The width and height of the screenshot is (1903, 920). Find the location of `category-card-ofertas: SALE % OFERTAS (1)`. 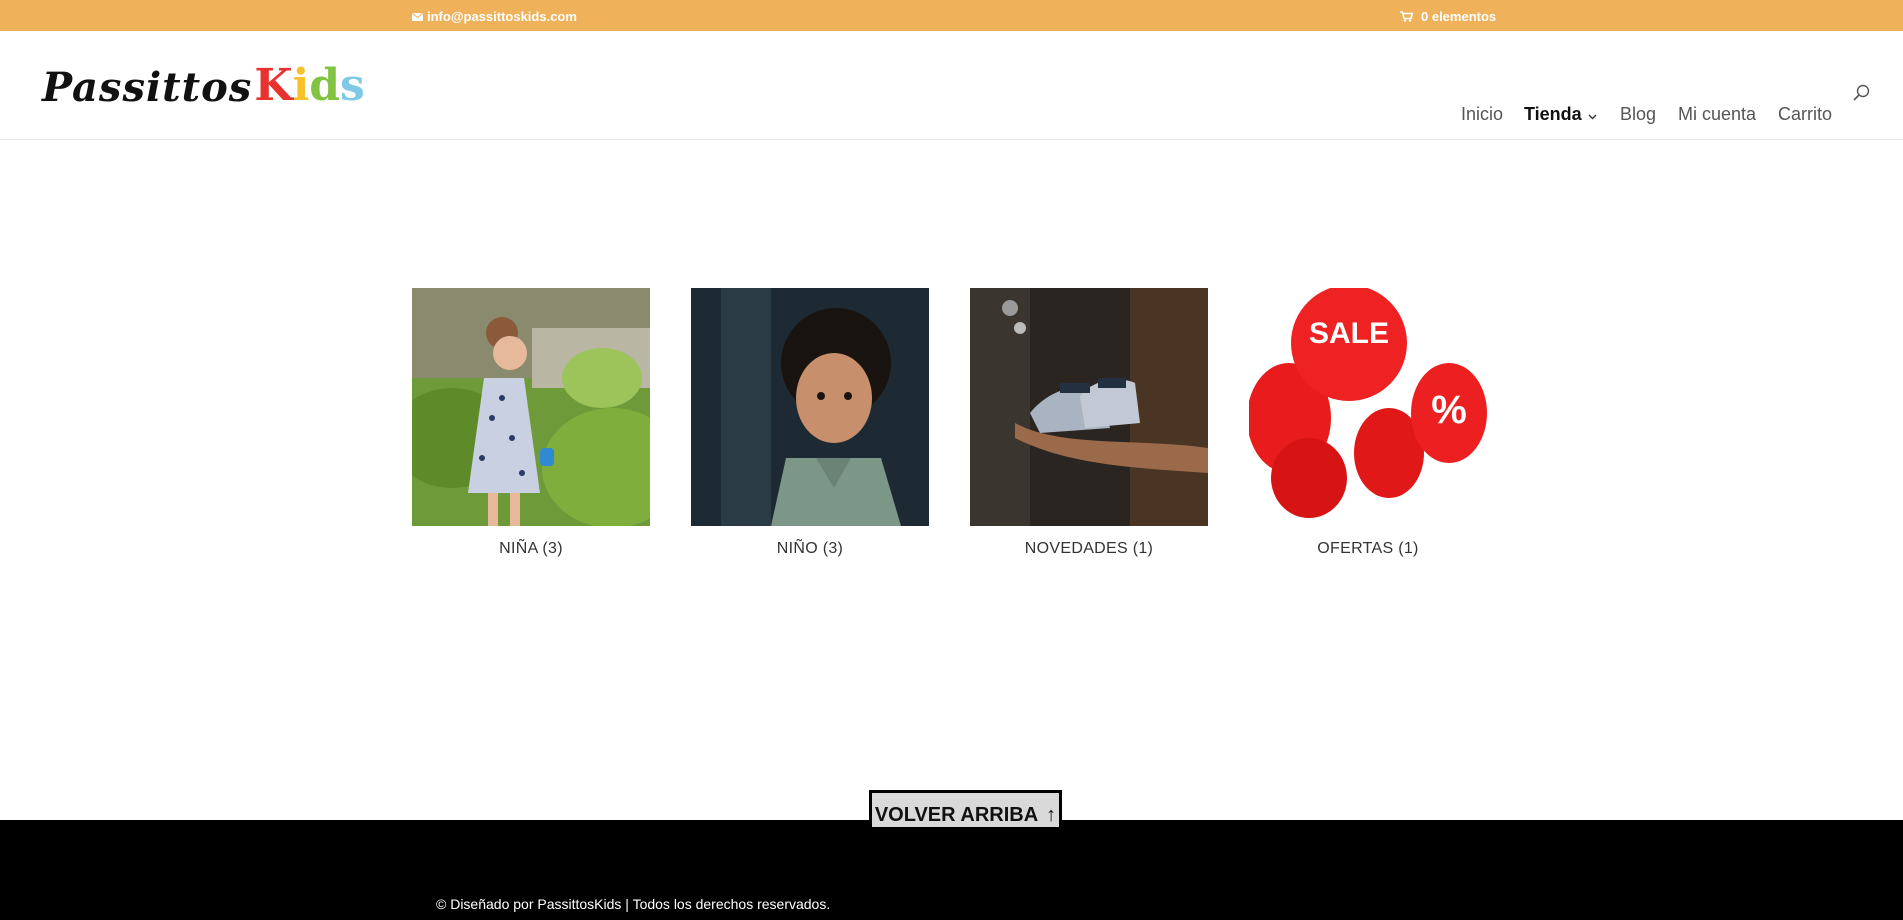

category-card-ofertas: SALE % OFERTAS (1) is located at coordinates (1368, 423).